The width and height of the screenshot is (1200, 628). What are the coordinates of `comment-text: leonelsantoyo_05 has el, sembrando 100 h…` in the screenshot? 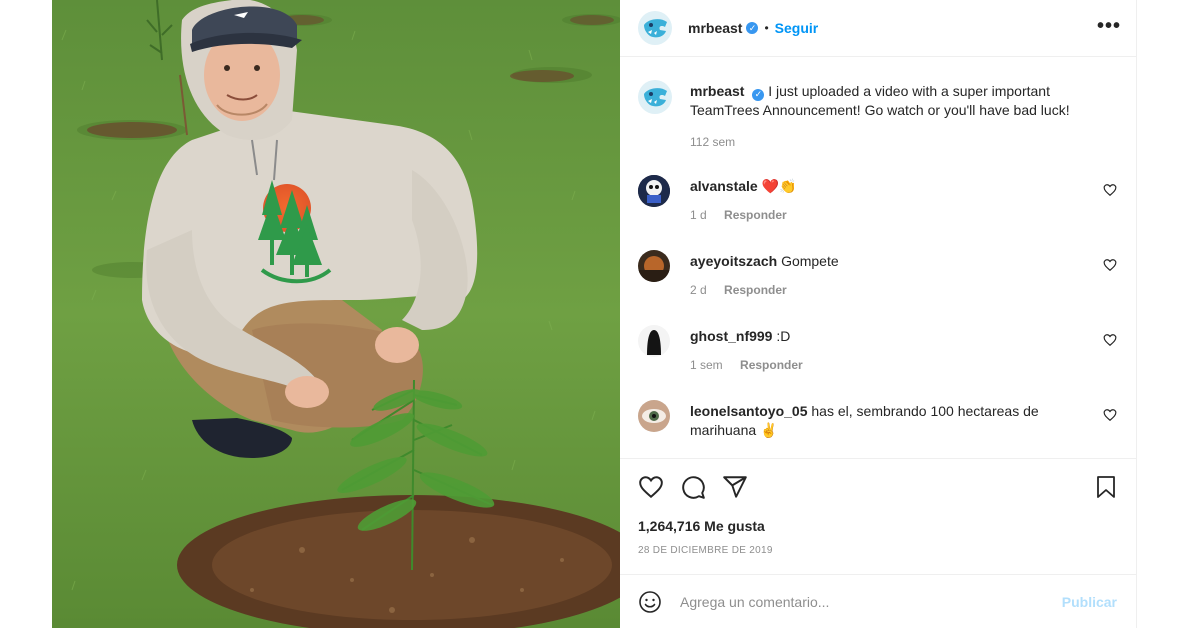 It's located at (882, 421).